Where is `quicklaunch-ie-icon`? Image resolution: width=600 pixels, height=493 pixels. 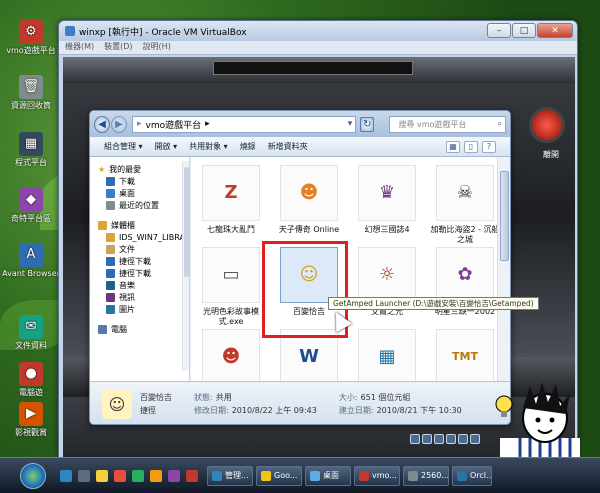
quicklaunch-ie-icon is located at coordinates (66, 475).